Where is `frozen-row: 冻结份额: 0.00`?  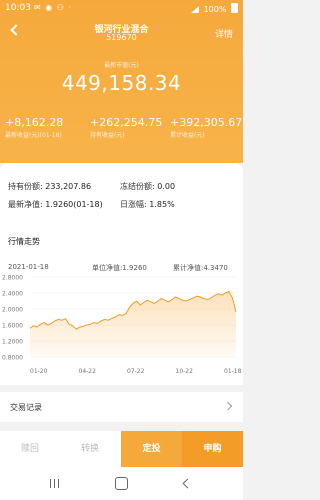
frozen-row: 冻结份额: 0.00 is located at coordinates (147, 186).